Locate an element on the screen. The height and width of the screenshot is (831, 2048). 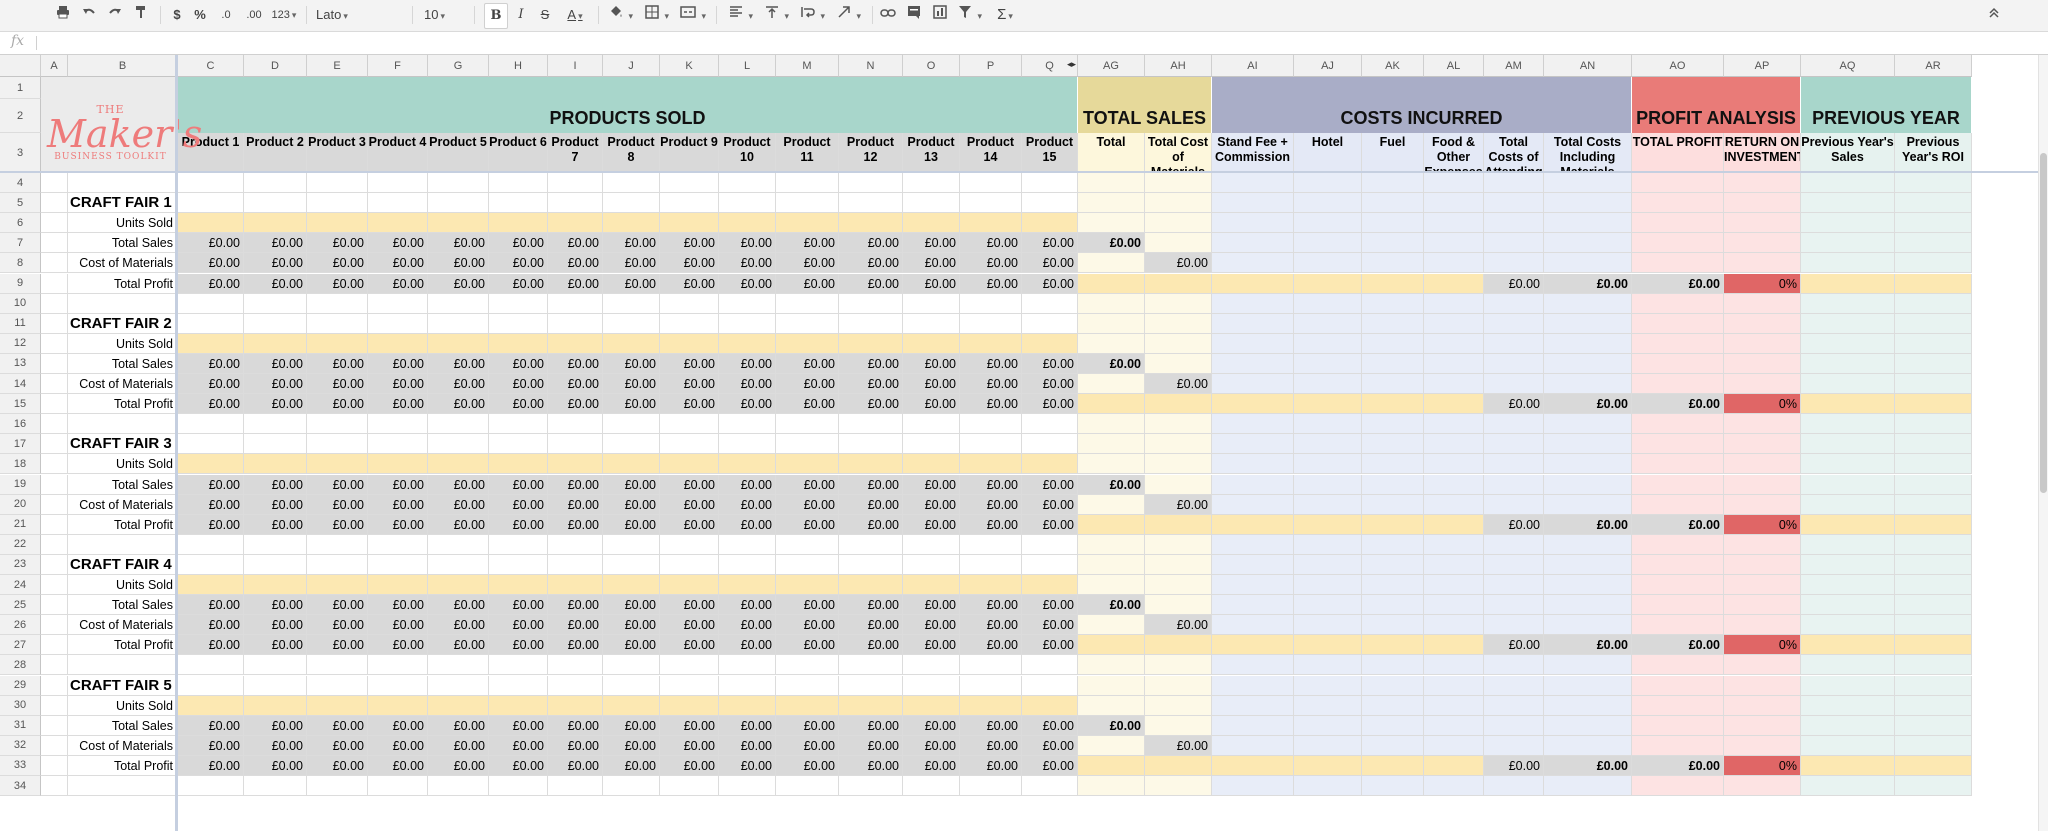
row-label: Units Sold is located at coordinates (123, 343).